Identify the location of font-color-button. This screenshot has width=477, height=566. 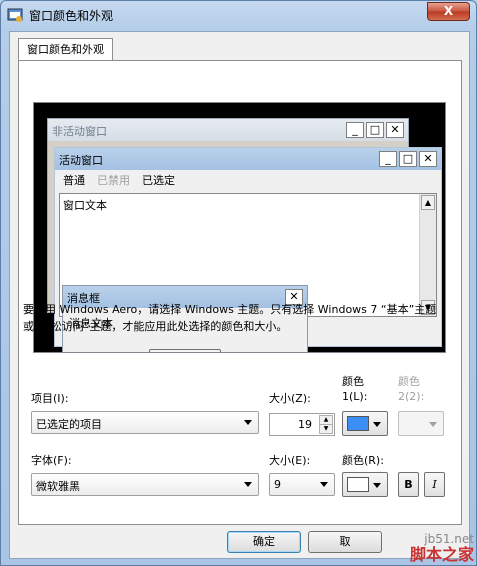
(365, 484).